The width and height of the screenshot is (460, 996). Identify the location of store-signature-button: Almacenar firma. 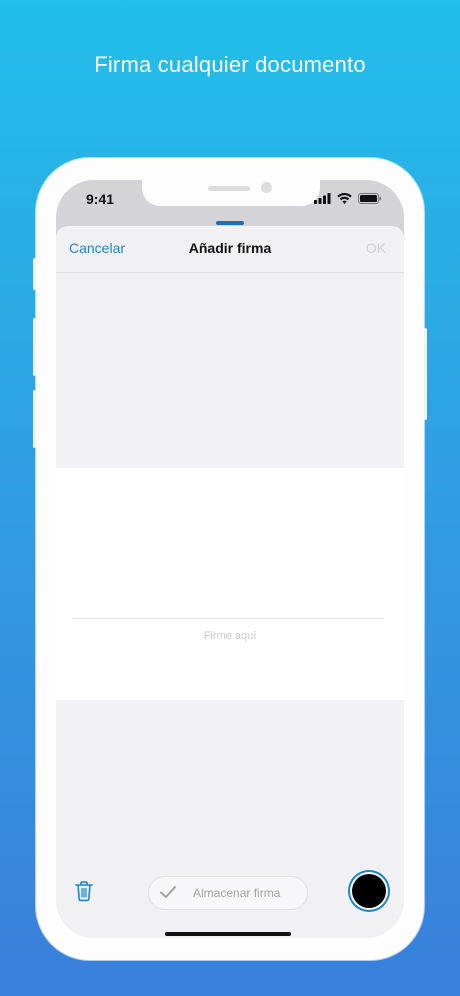
(228, 893).